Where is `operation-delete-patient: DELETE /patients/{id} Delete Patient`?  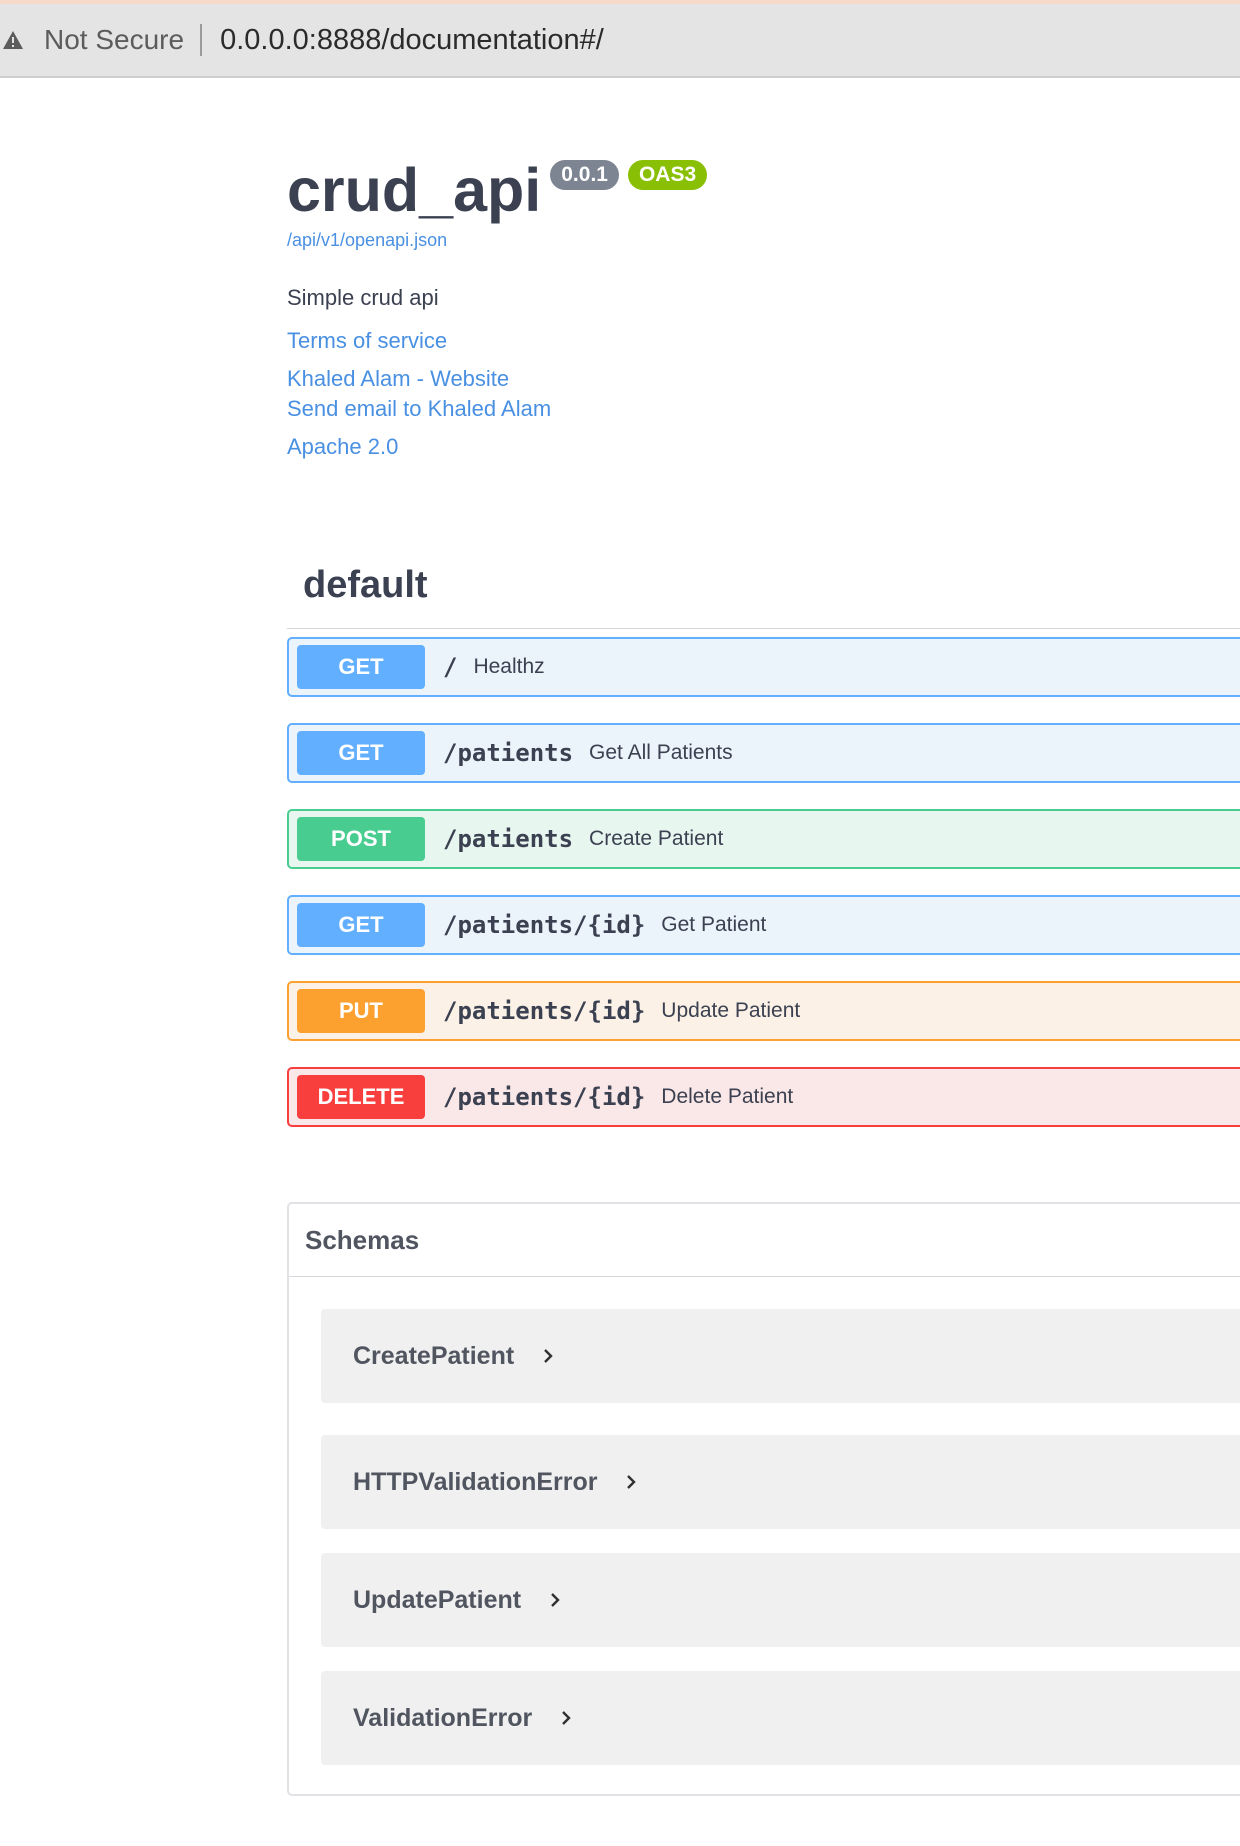 operation-delete-patient: DELETE /patients/{id} Delete Patient is located at coordinates (763, 1097).